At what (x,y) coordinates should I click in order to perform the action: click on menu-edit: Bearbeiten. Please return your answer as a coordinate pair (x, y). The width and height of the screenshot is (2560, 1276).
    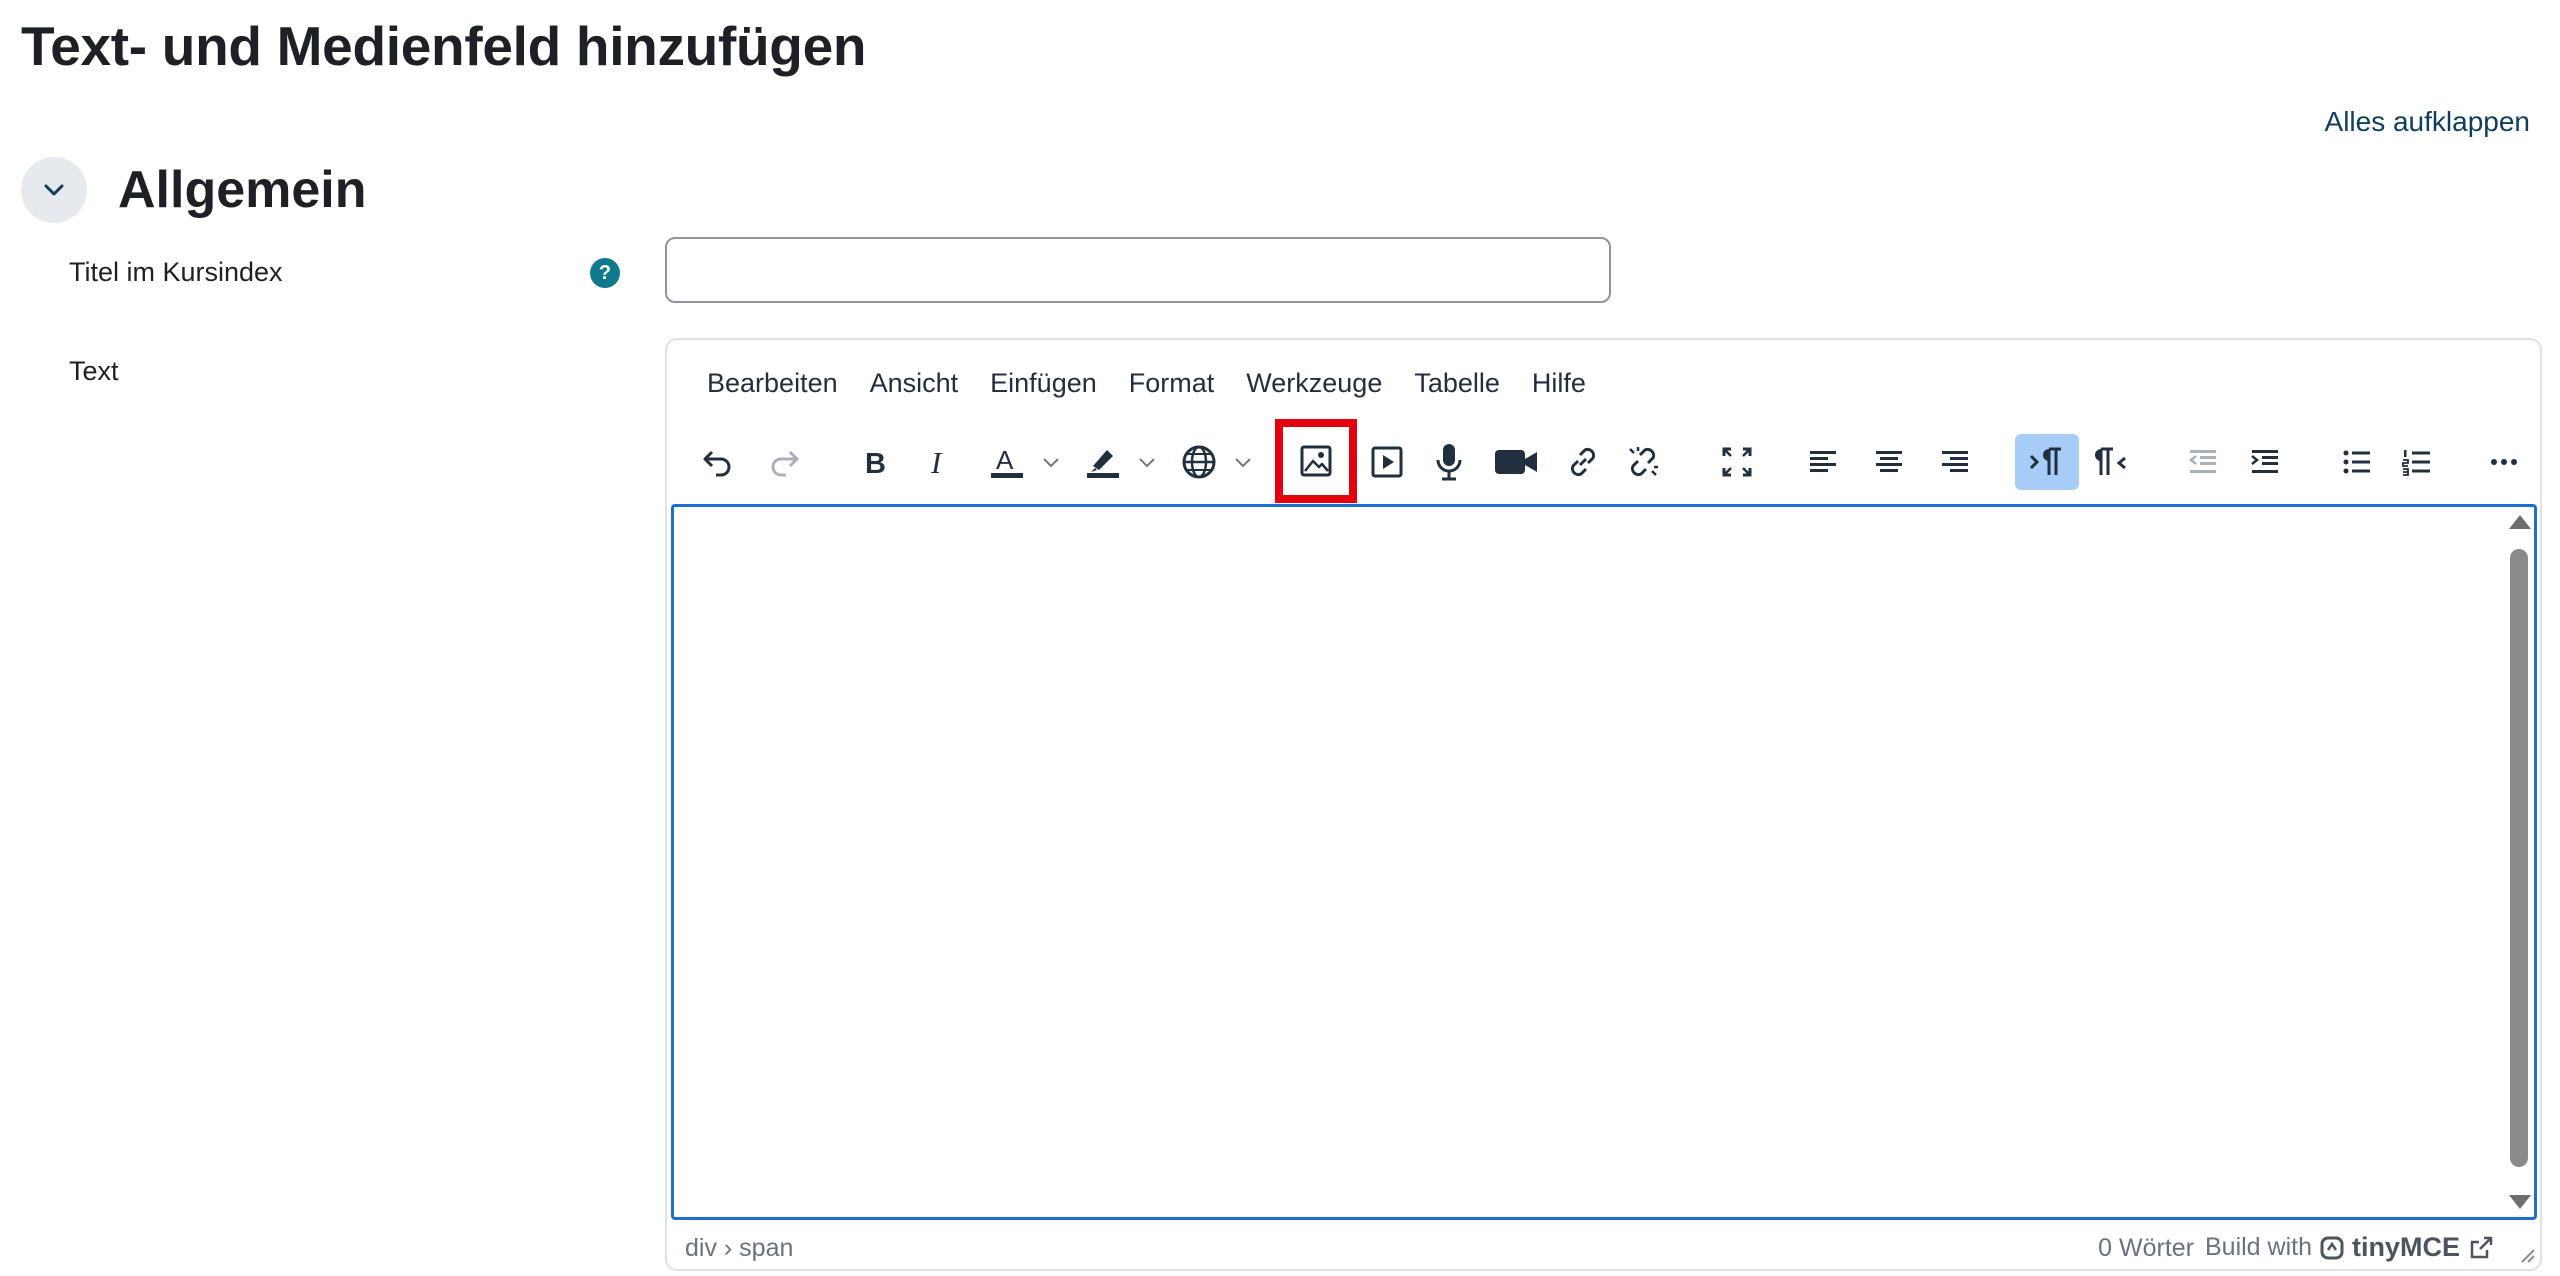
    Looking at the image, I should click on (780, 383).